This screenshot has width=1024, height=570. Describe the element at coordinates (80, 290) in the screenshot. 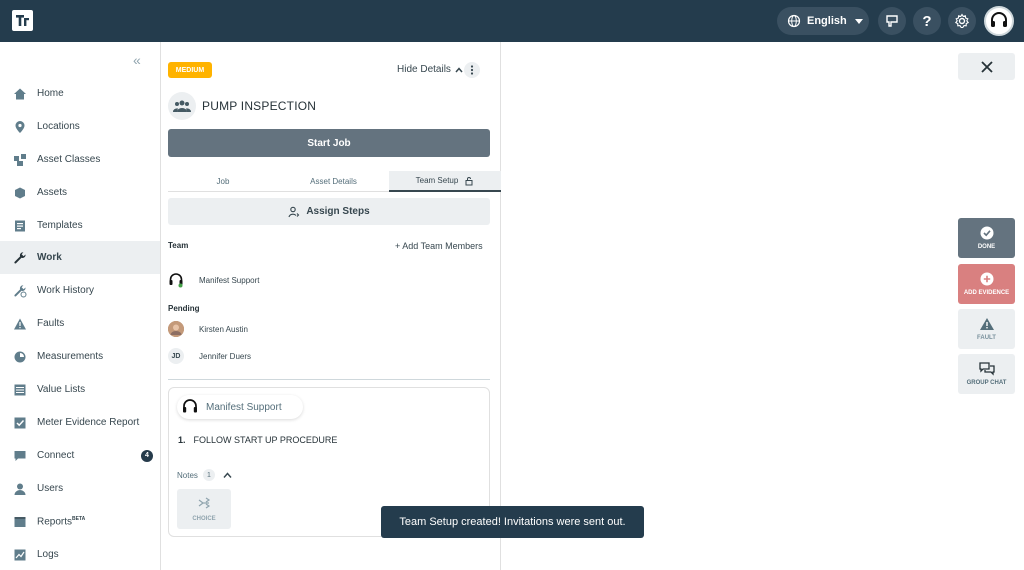

I see `sidebar-item-work-history: Work History` at that location.